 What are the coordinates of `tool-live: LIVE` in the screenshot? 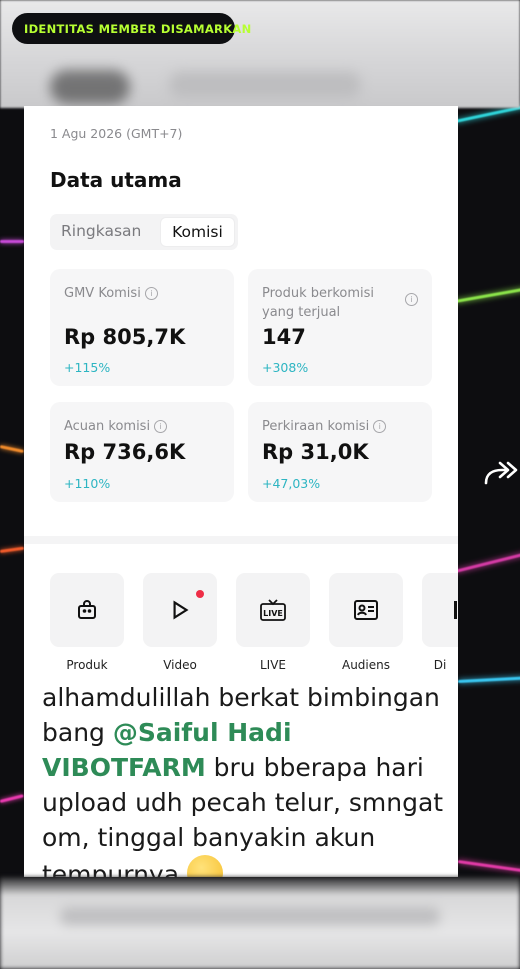 It's located at (273, 610).